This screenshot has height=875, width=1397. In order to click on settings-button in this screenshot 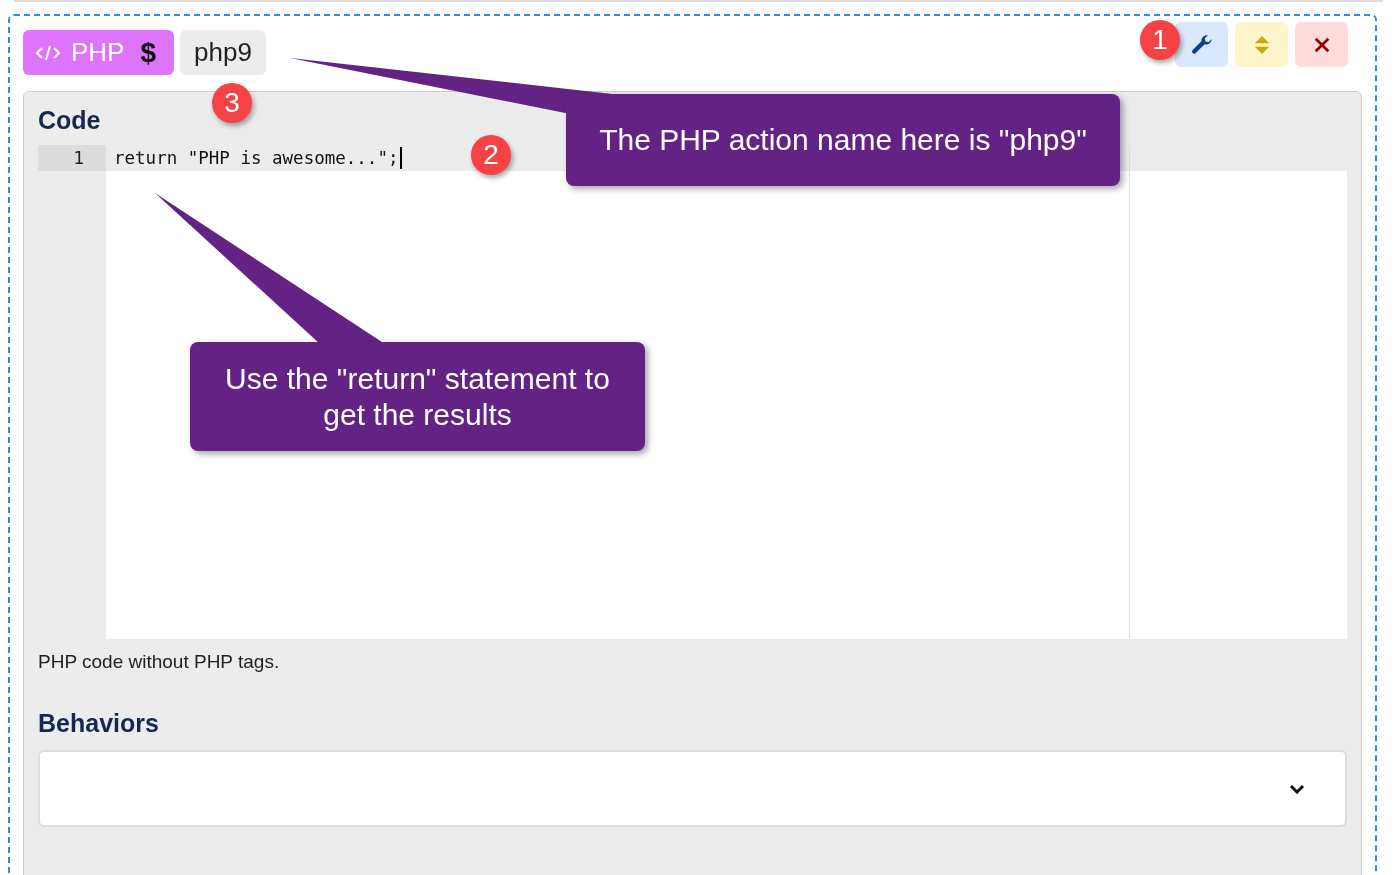, I will do `click(1201, 44)`.